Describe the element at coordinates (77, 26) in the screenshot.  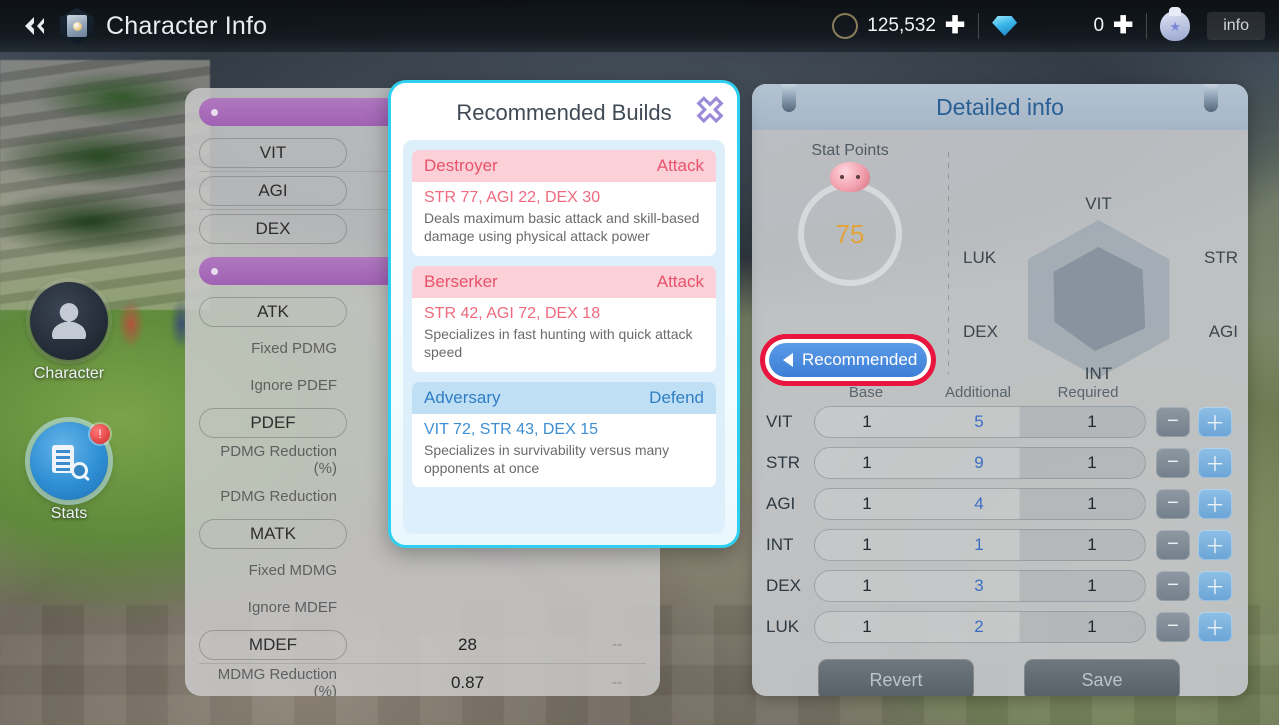
I see `character-info-icon` at that location.